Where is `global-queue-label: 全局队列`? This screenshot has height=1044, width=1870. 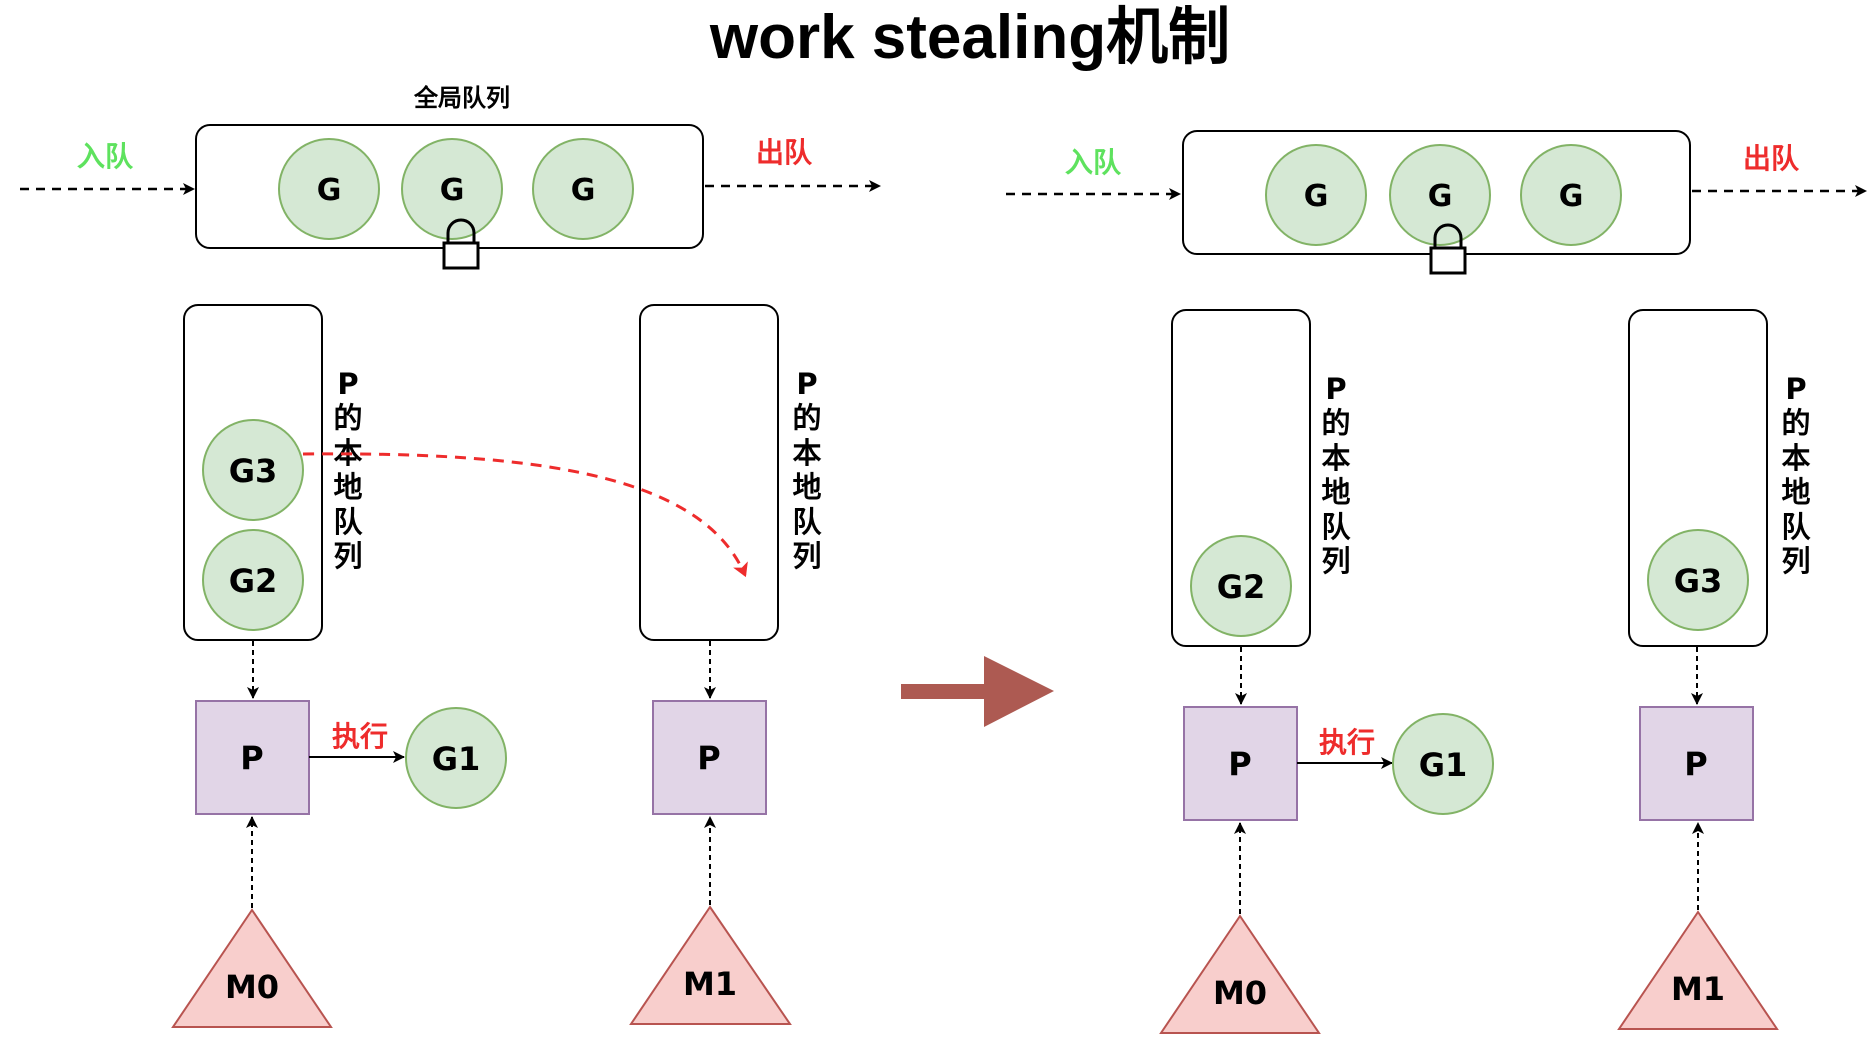 global-queue-label: 全局队列 is located at coordinates (461, 98).